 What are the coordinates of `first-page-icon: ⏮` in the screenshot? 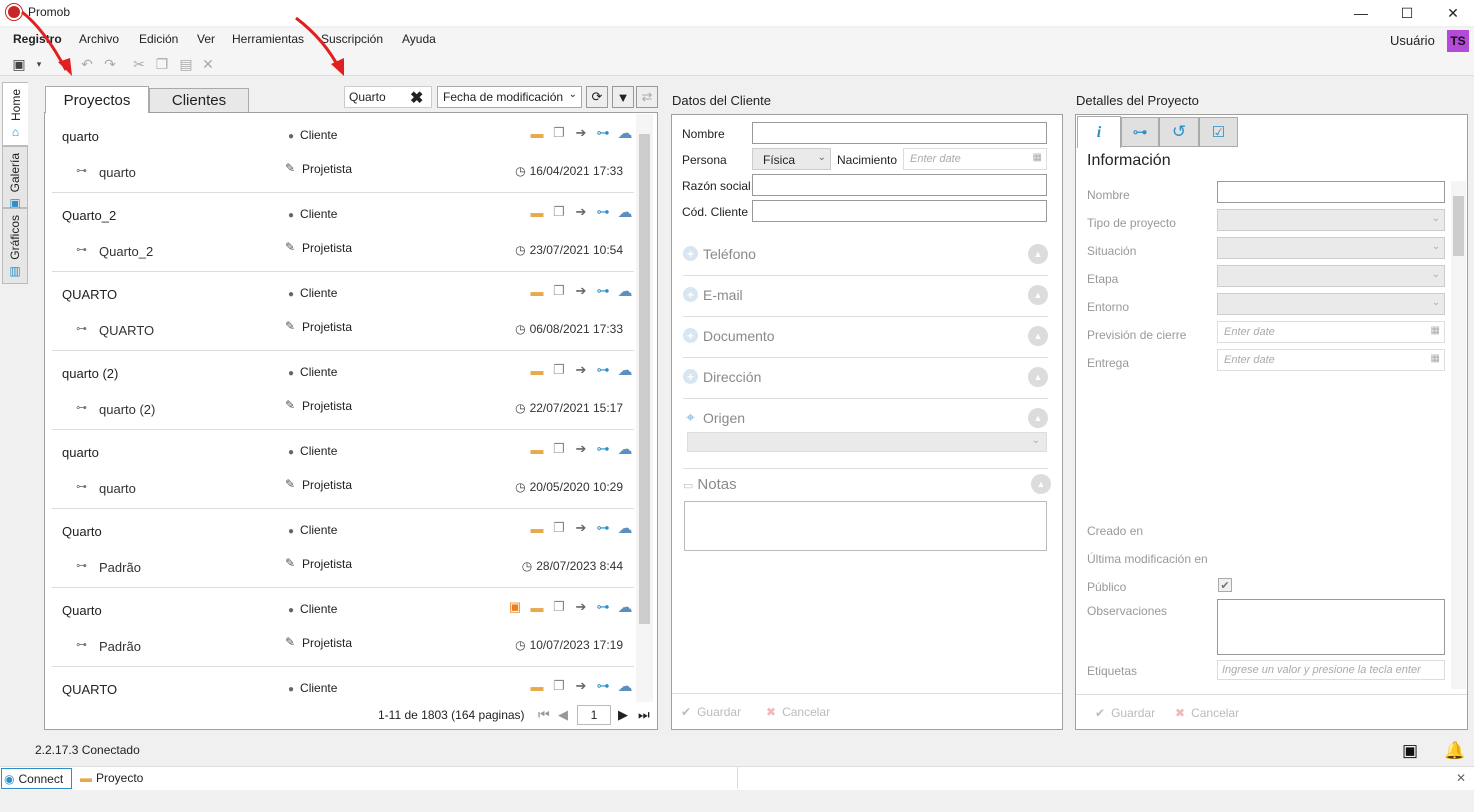 It's located at (544, 715).